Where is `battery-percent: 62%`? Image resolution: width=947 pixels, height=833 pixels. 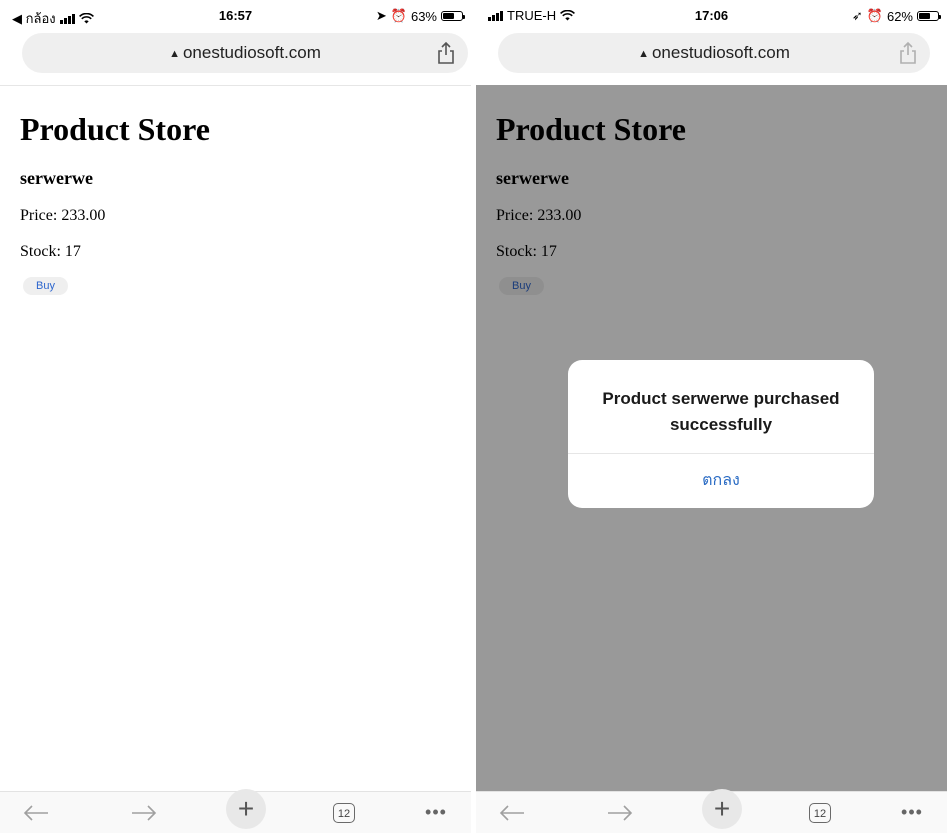 battery-percent: 62% is located at coordinates (899, 16).